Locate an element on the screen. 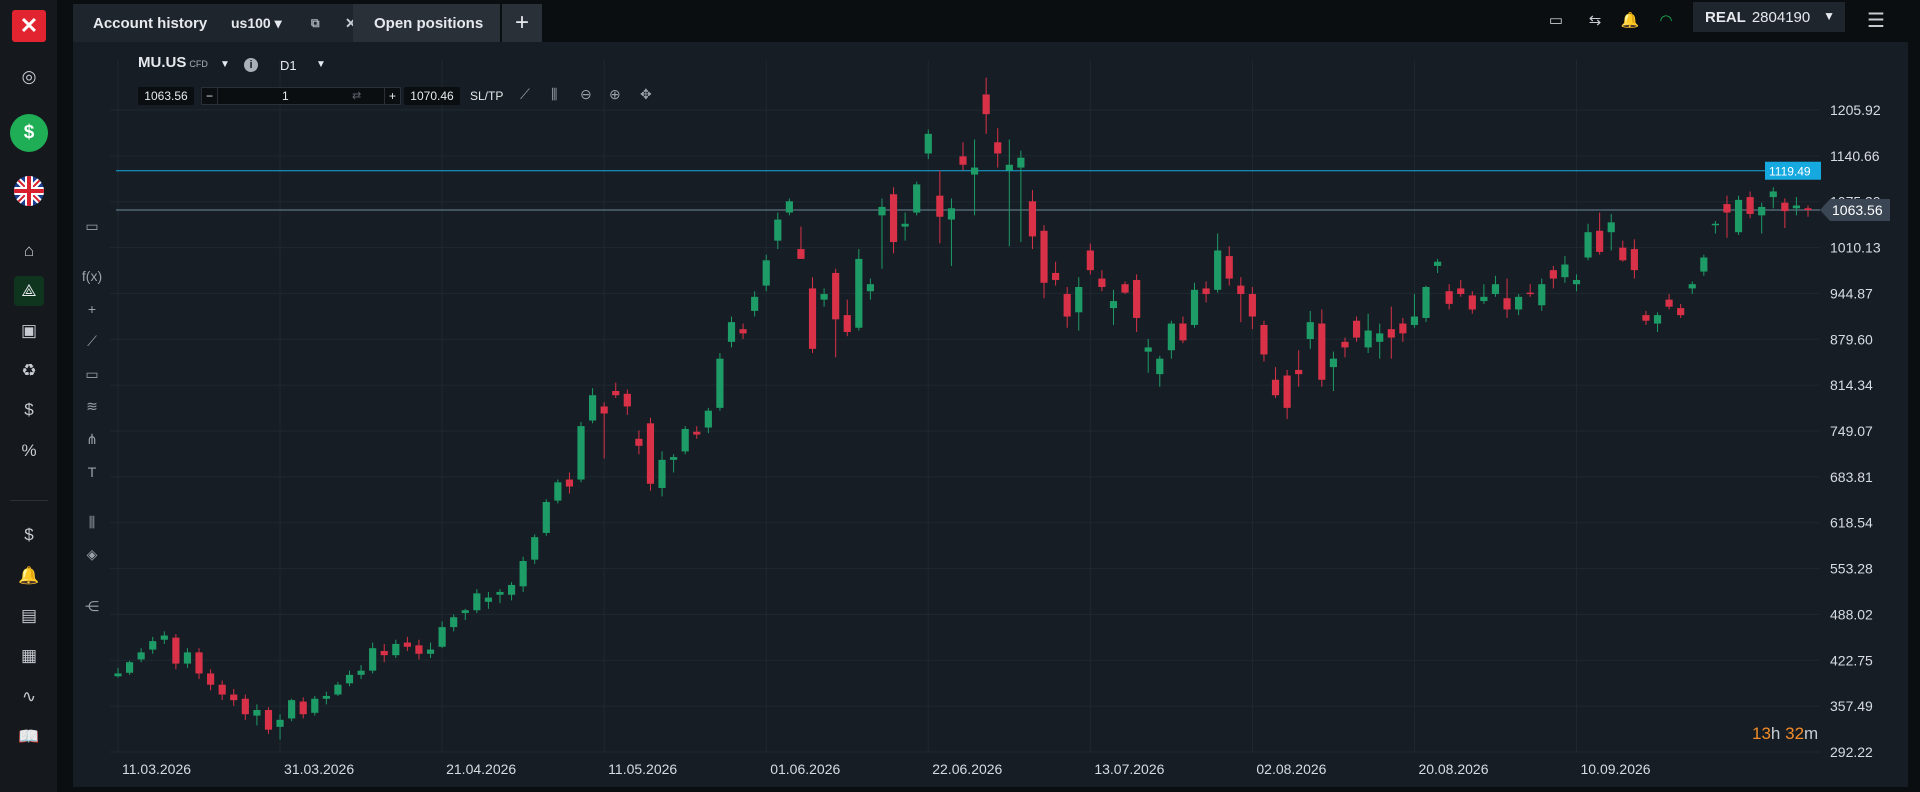 The width and height of the screenshot is (1920, 792). candles-icon: ⫼ is located at coordinates (554, 94).